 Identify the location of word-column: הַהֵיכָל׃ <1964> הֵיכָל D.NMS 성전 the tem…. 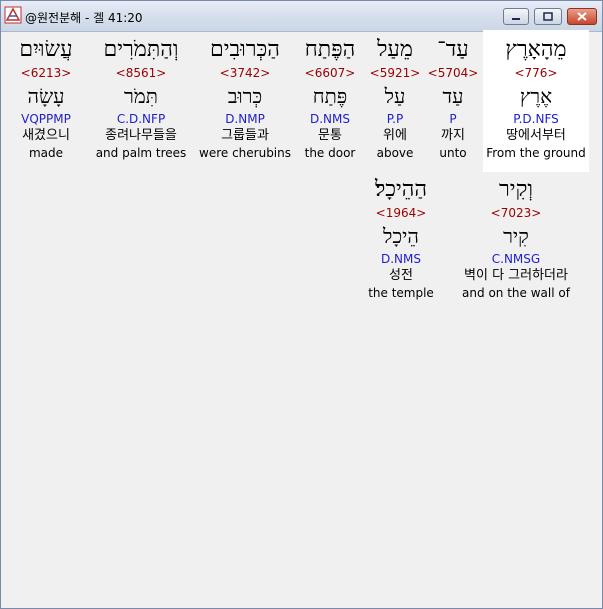
(401, 238).